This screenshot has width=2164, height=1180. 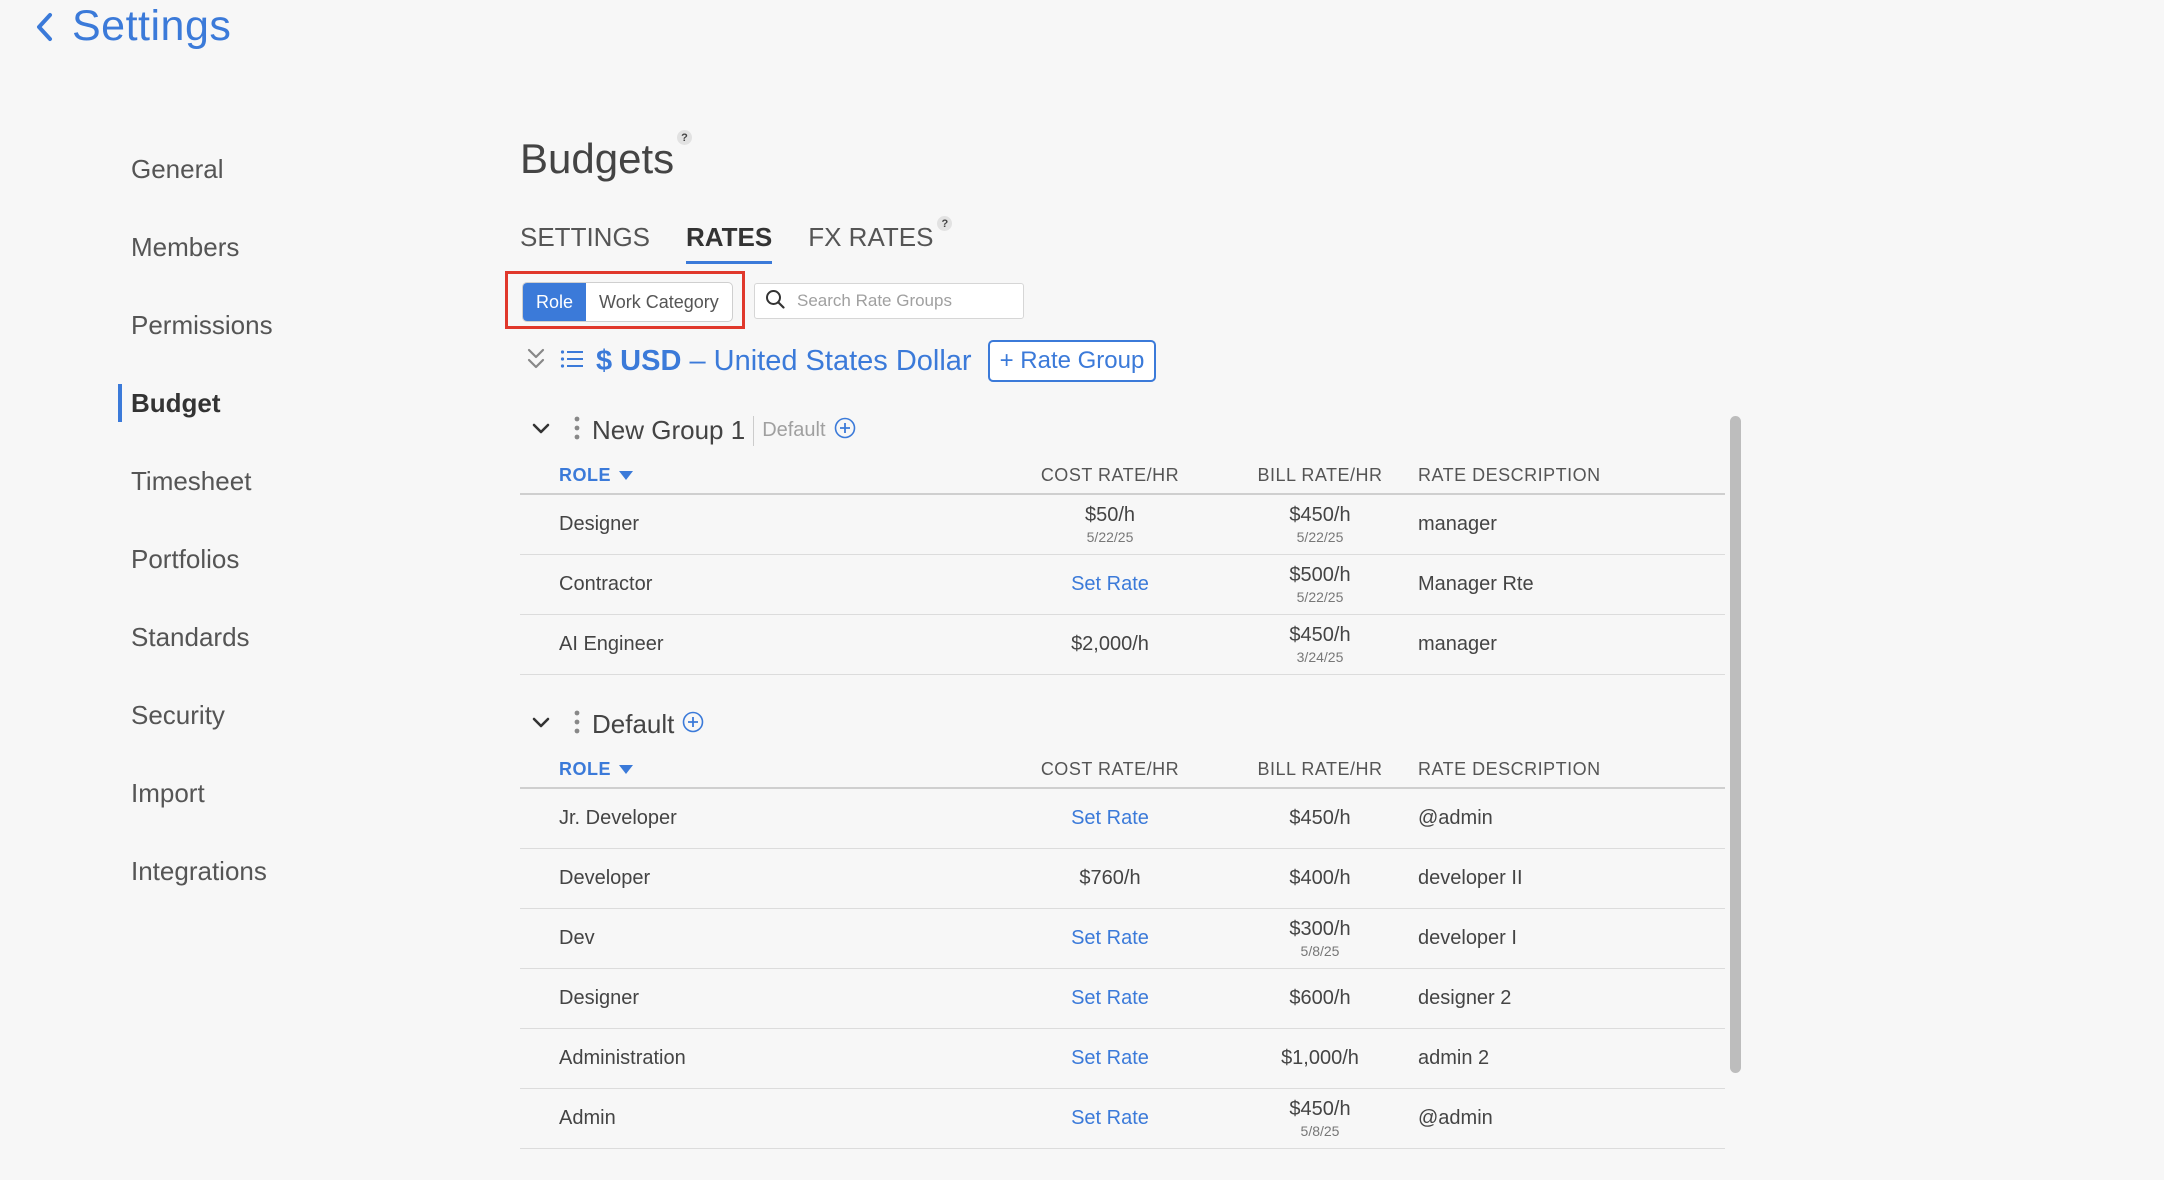 I want to click on currency-name: – United States Dollar, so click(x=830, y=360).